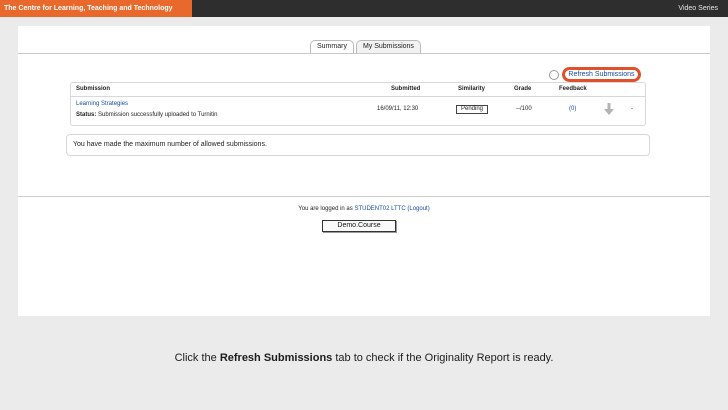 This screenshot has height=410, width=728. I want to click on header-feedback: Feedback, so click(573, 89).